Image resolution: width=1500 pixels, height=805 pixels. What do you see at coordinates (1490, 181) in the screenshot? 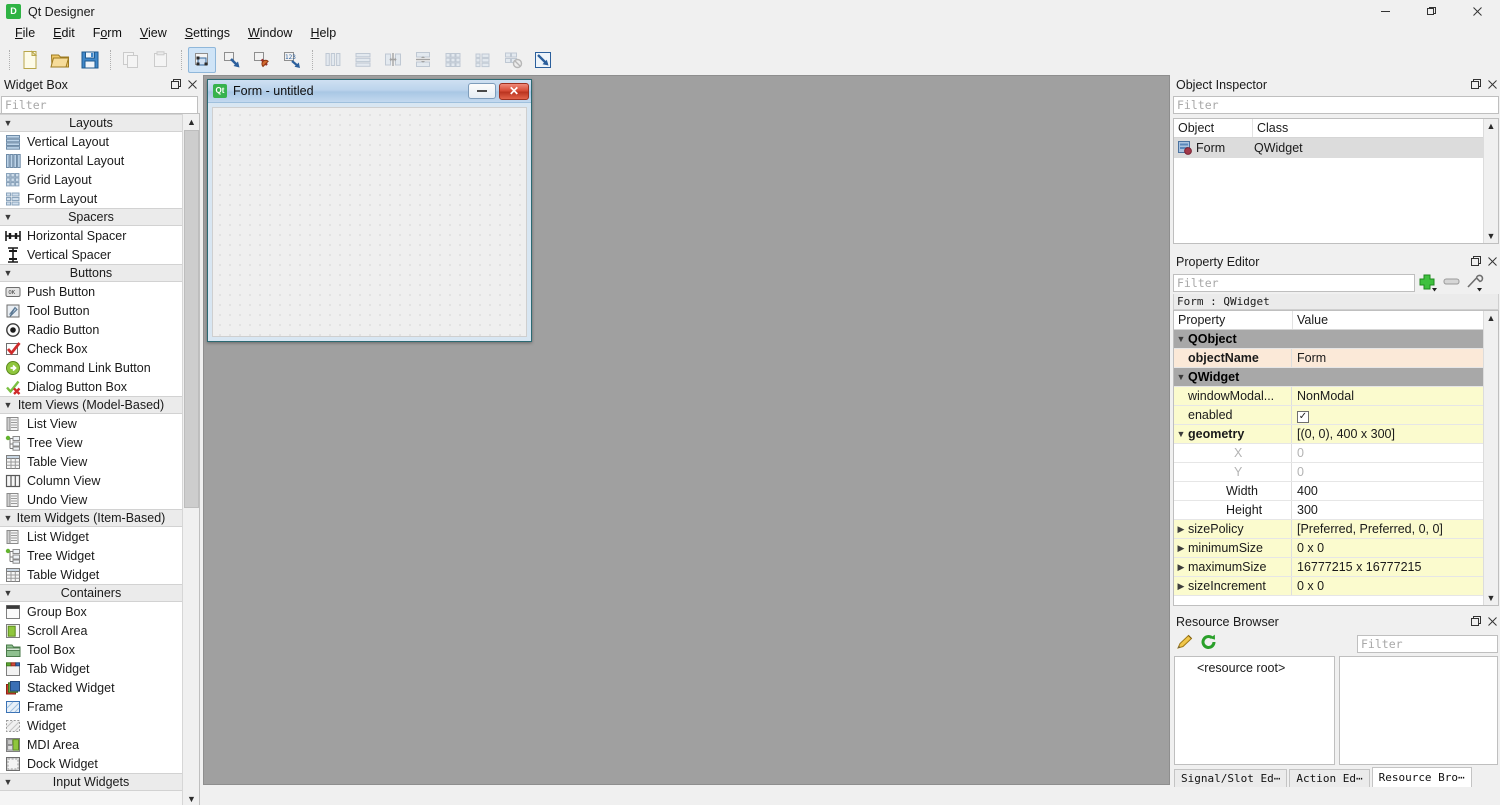
I see `object-inspector-scrollbar: ▲ ▼` at bounding box center [1490, 181].